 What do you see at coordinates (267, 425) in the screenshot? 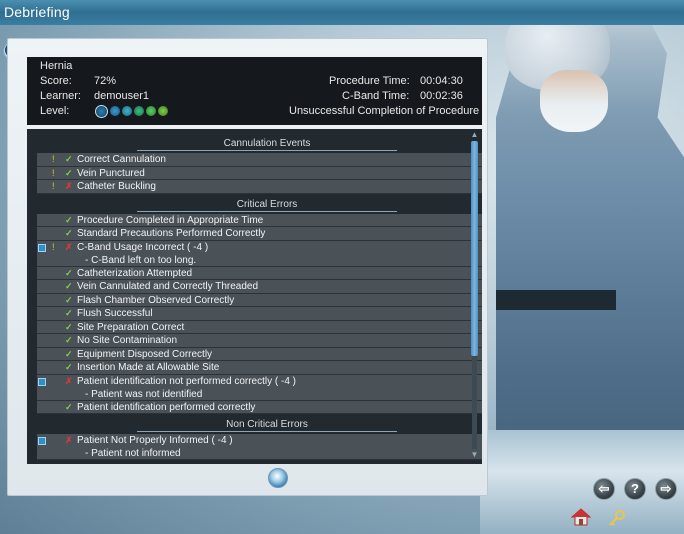
I see `section-header: Non Critical Errors` at bounding box center [267, 425].